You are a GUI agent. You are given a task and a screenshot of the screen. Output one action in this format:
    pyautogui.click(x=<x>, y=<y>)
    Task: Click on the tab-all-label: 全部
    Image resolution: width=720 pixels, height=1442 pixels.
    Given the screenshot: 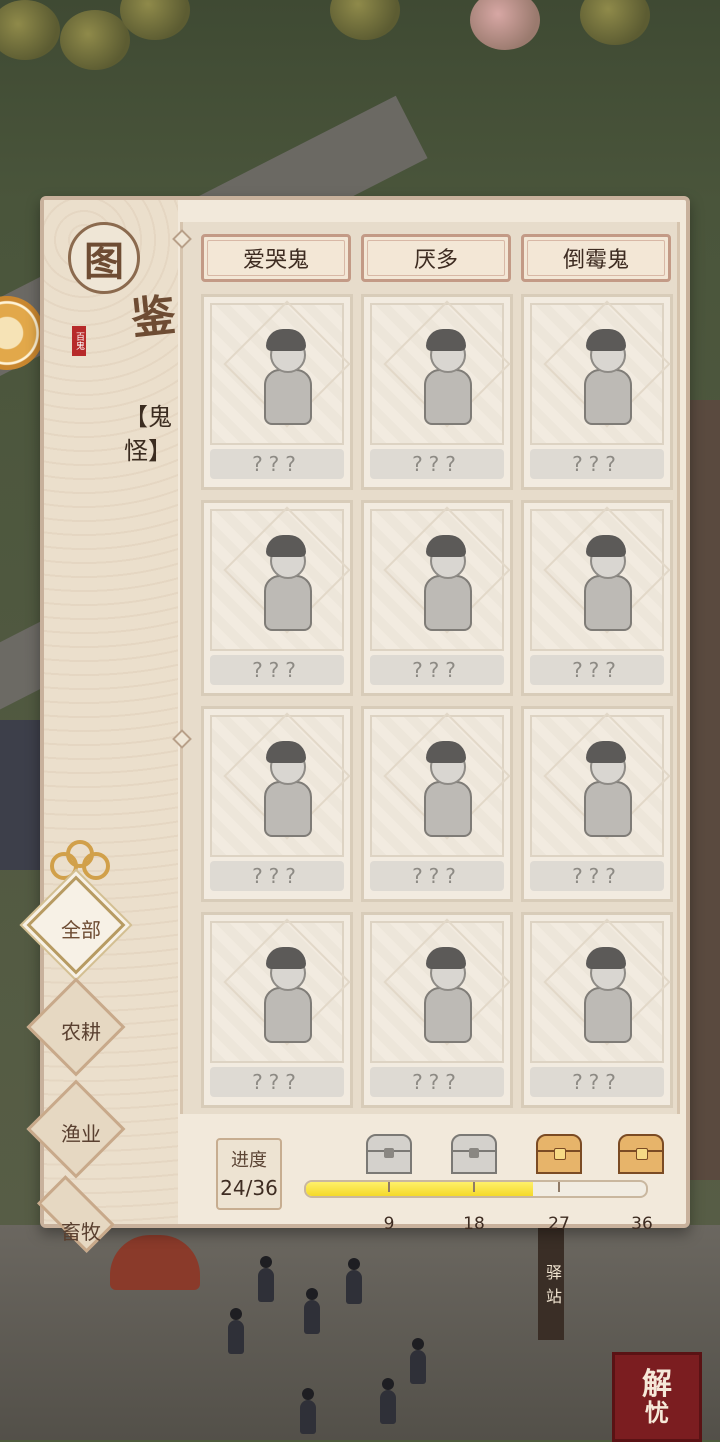 What is the action you would take?
    pyautogui.click(x=81, y=930)
    